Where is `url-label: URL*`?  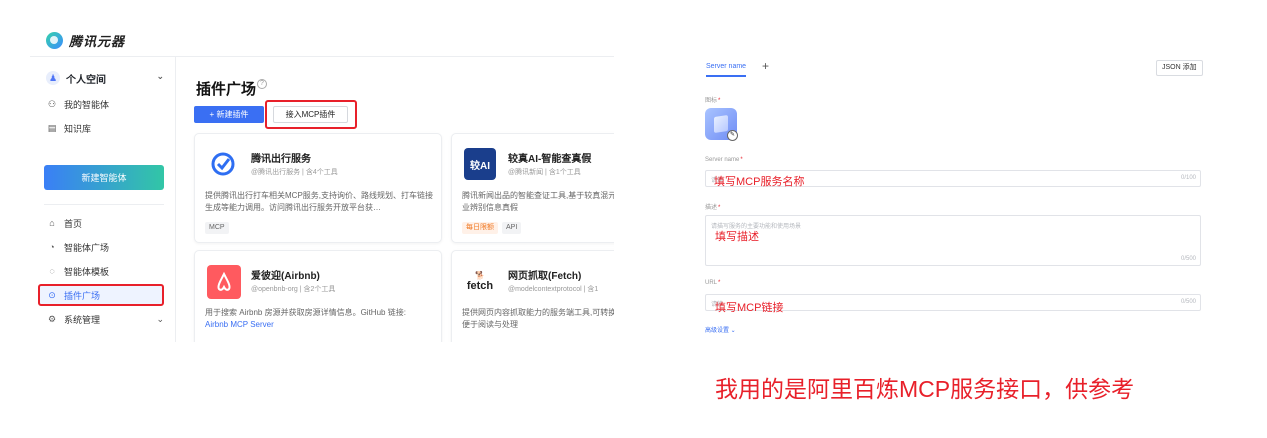 url-label: URL* is located at coordinates (713, 283).